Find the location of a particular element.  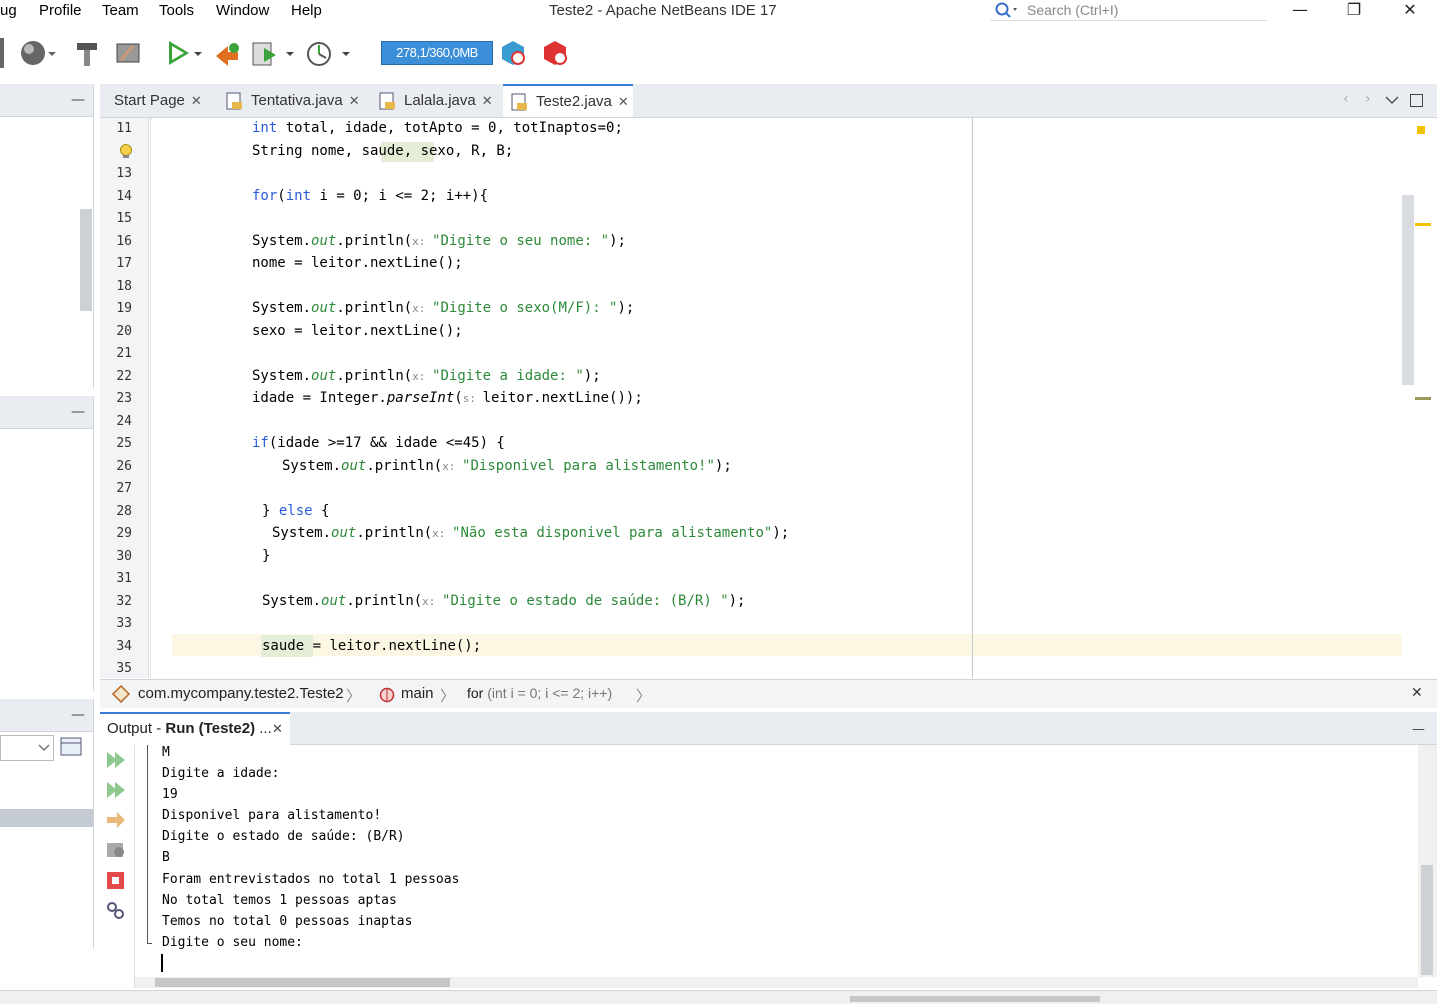

tab-tentativa: Tentativa.java ✕ is located at coordinates (293, 100).